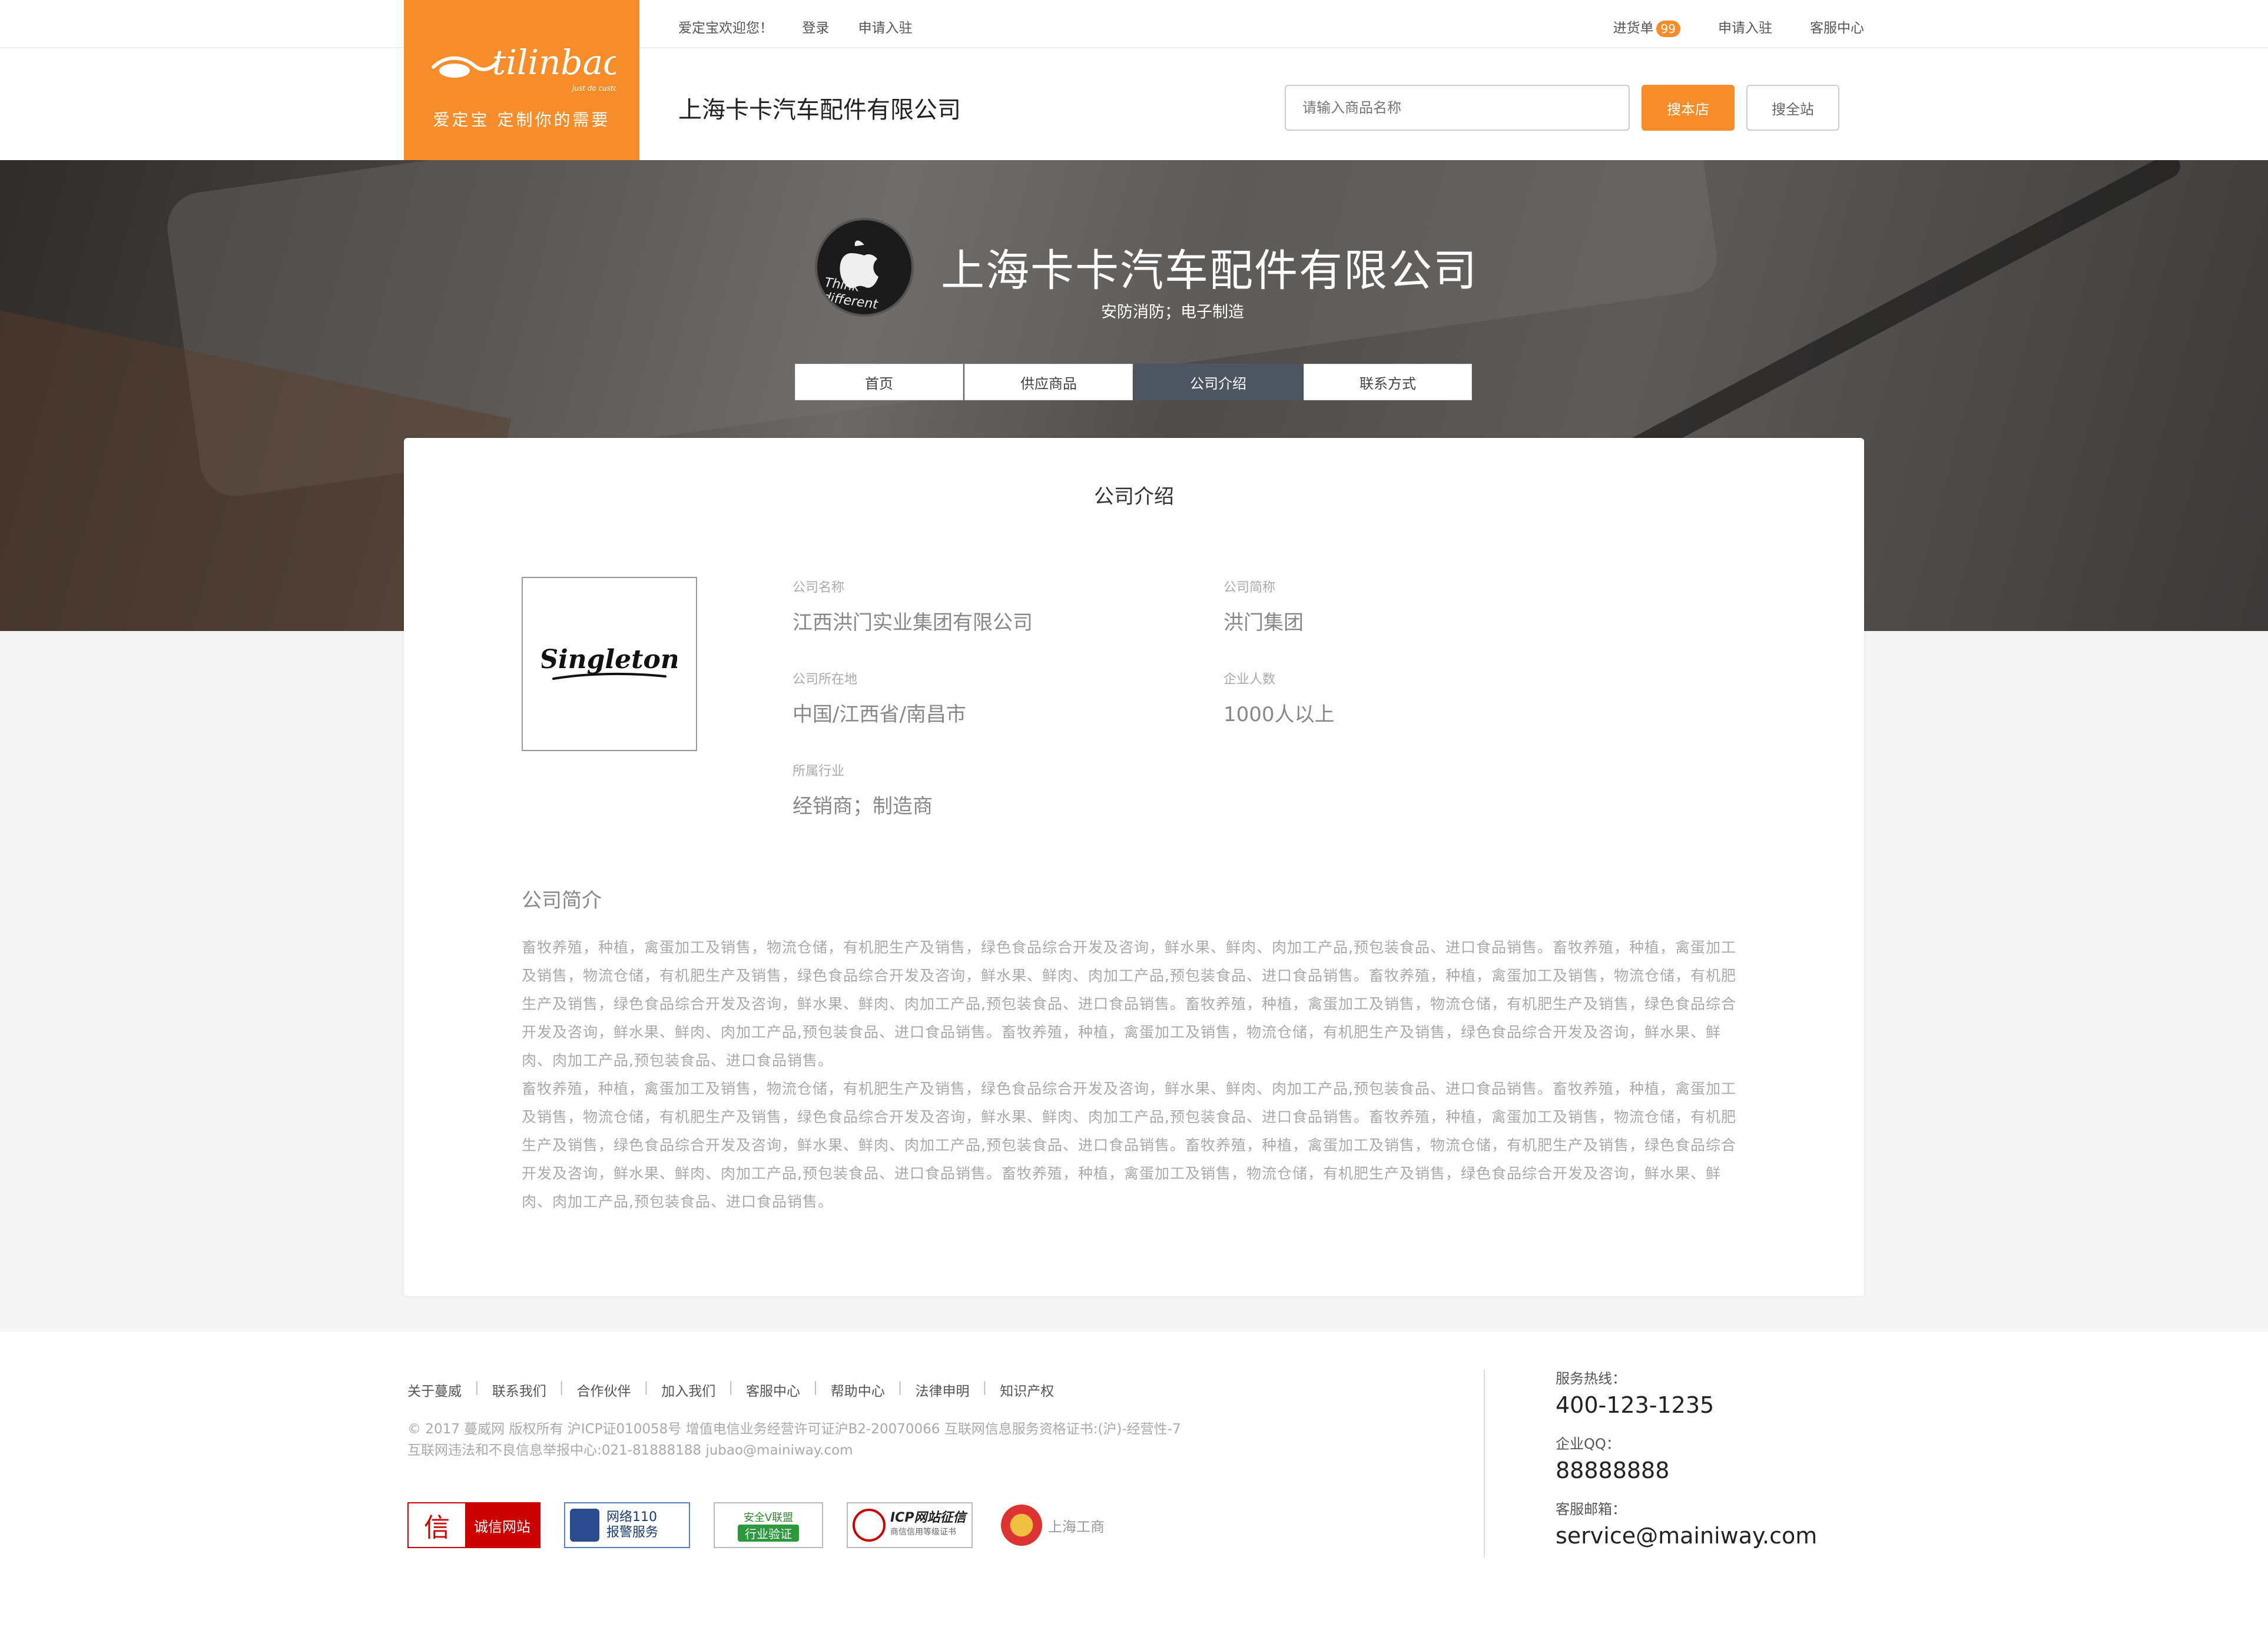 The height and width of the screenshot is (1627, 2268). What do you see at coordinates (819, 110) in the screenshot?
I see `shop-name: 上海卡卡汽车配件有限公司` at bounding box center [819, 110].